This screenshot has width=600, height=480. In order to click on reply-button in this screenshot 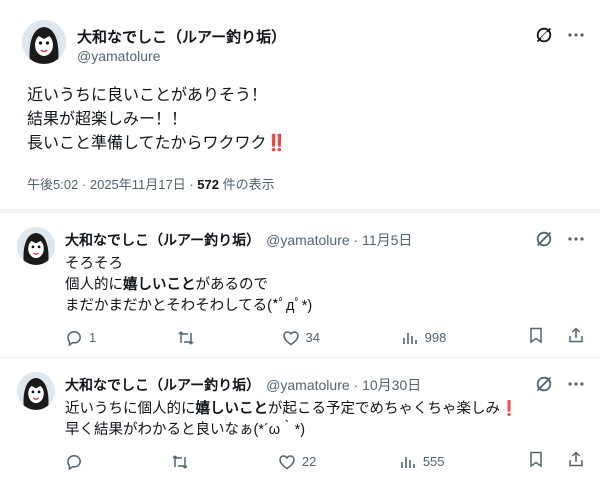, I will do `click(77, 462)`.